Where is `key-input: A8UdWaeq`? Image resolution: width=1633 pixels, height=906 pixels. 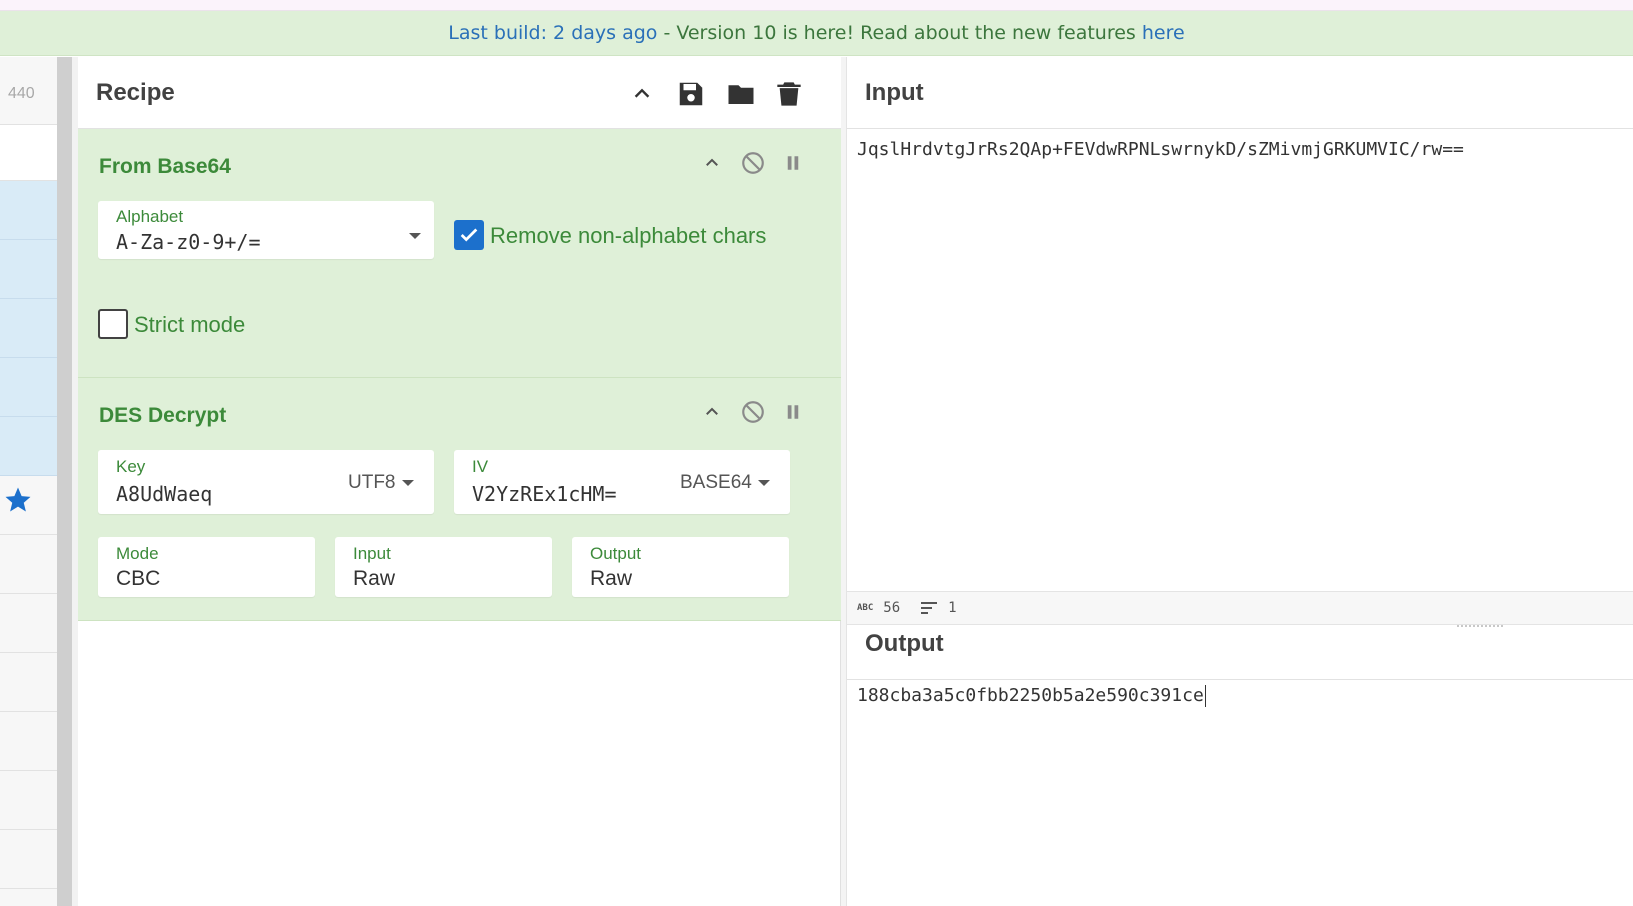 key-input: A8UdWaeq is located at coordinates (164, 494).